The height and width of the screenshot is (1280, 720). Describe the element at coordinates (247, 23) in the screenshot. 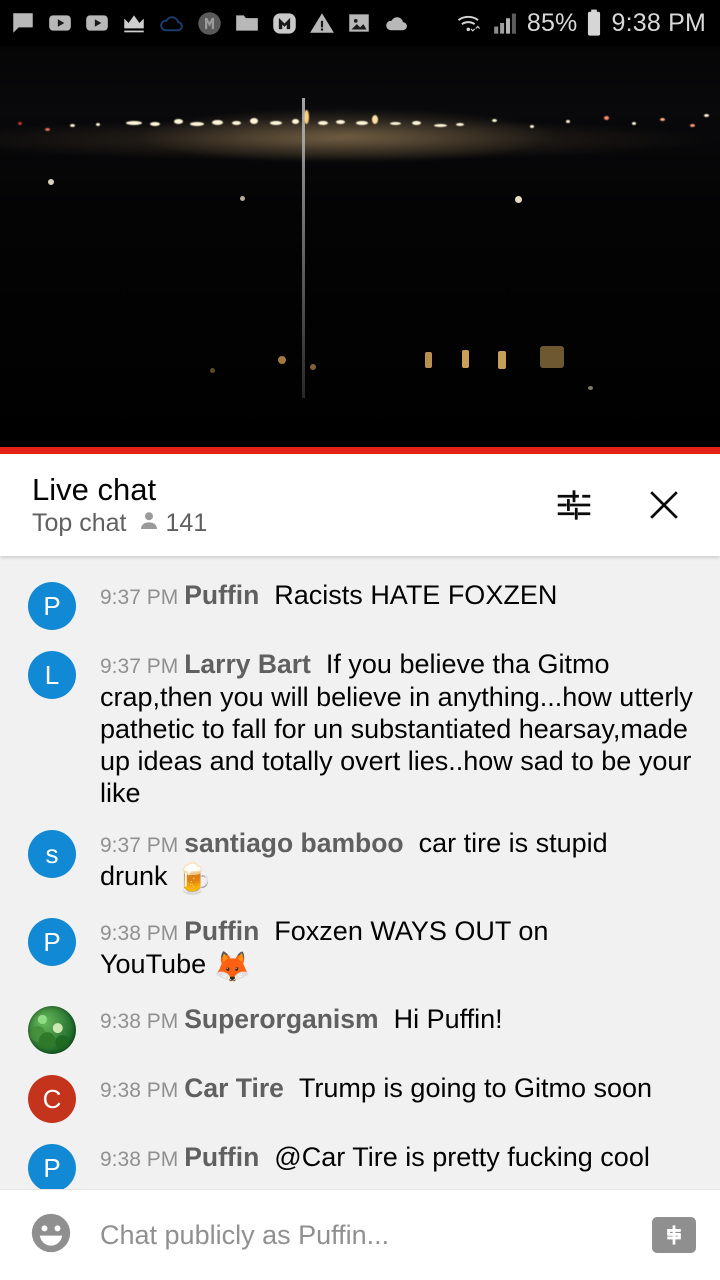

I see `folder-icon` at that location.